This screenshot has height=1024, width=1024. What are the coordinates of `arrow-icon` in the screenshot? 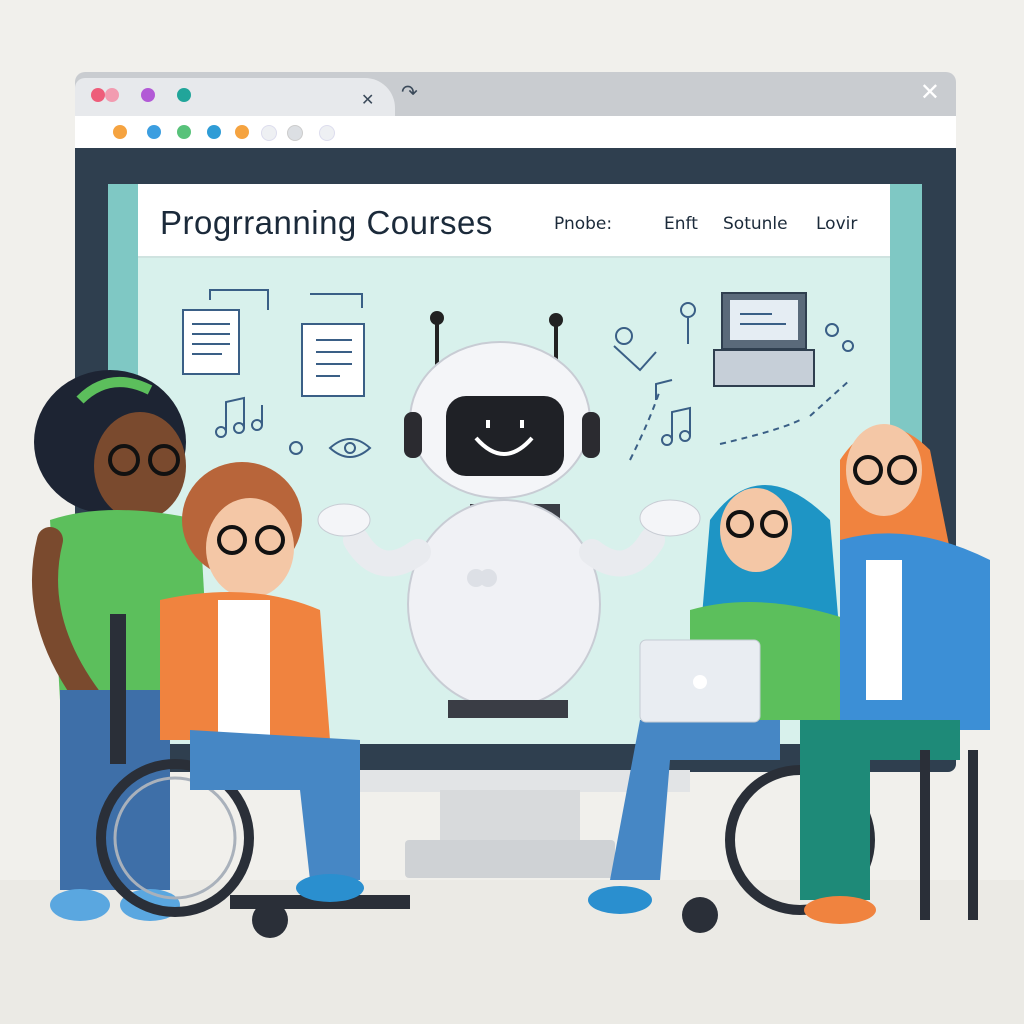 It's located at (740, 420).